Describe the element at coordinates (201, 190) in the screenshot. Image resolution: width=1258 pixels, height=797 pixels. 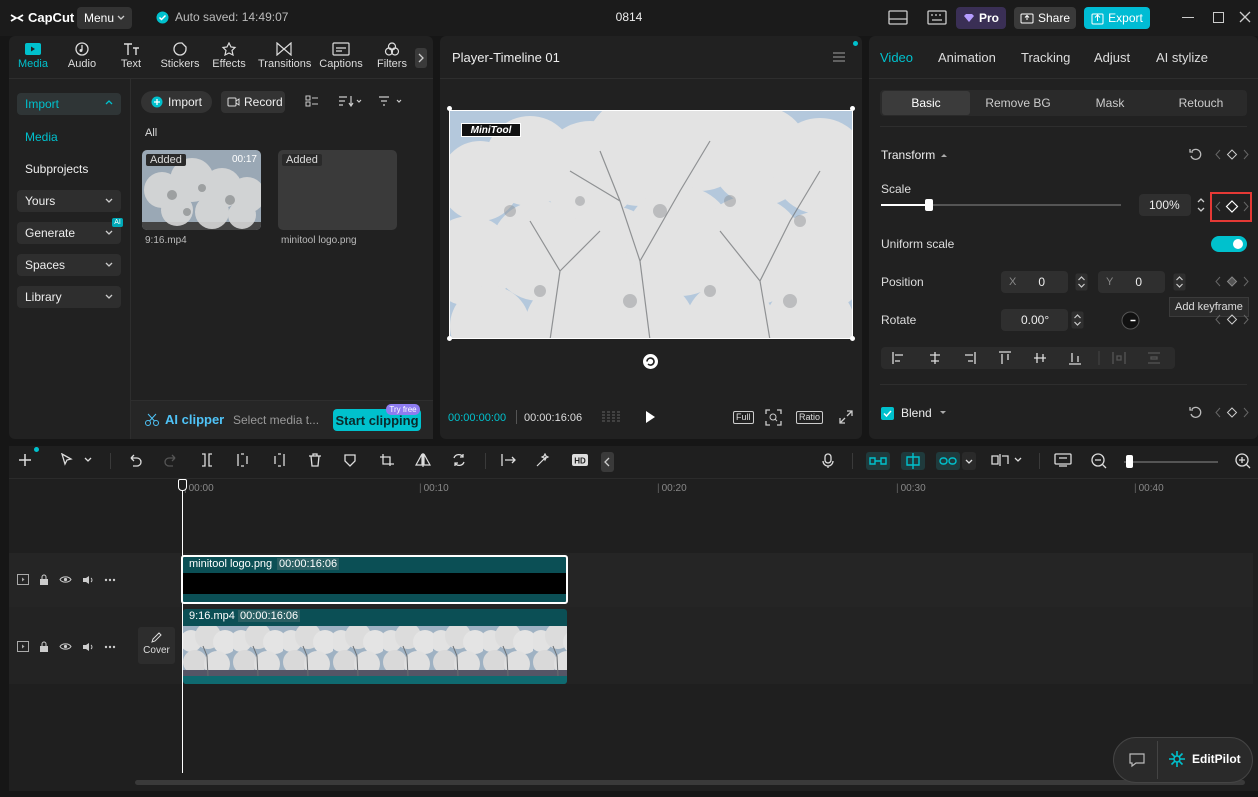
I see `media-item-video: Added 00:17` at that location.